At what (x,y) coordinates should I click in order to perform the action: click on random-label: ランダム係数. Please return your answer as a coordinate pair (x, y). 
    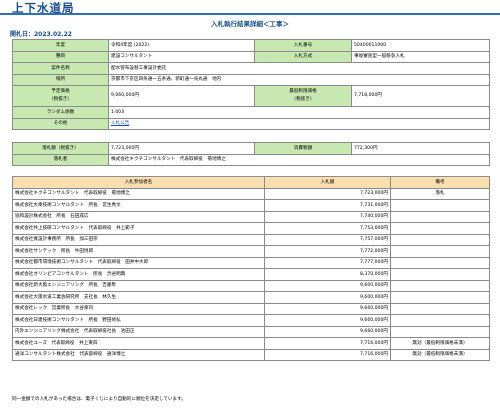
    Looking at the image, I should click on (60, 112).